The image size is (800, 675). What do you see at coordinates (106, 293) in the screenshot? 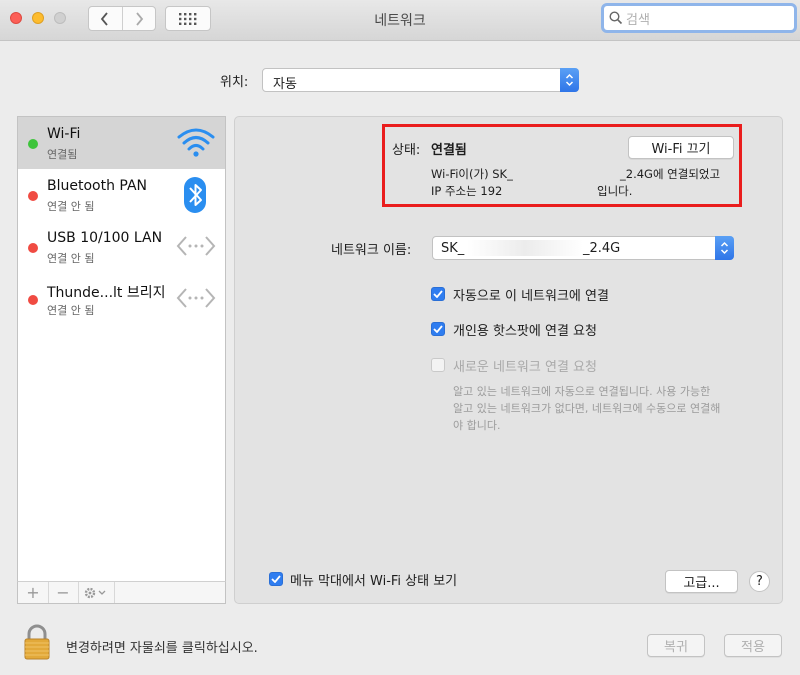
I see `service-name: Thunde...lt 브리지` at bounding box center [106, 293].